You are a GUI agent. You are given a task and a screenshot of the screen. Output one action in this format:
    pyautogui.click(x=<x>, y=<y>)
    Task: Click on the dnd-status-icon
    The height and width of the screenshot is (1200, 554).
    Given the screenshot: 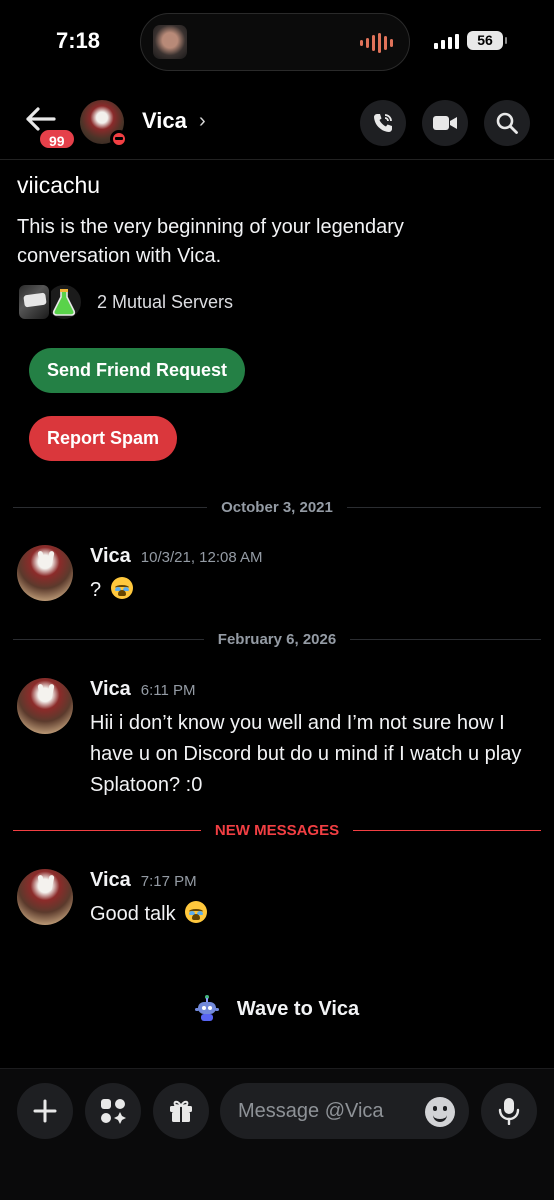 What is the action you would take?
    pyautogui.click(x=119, y=139)
    